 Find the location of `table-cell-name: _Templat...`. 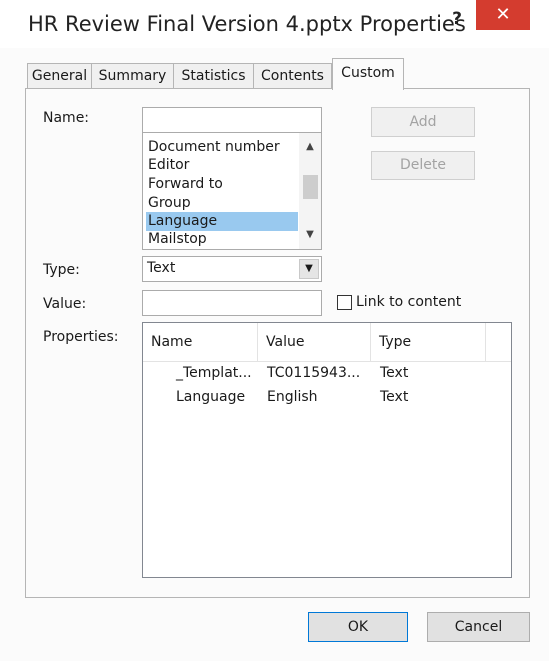

table-cell-name: _Templat... is located at coordinates (214, 373).